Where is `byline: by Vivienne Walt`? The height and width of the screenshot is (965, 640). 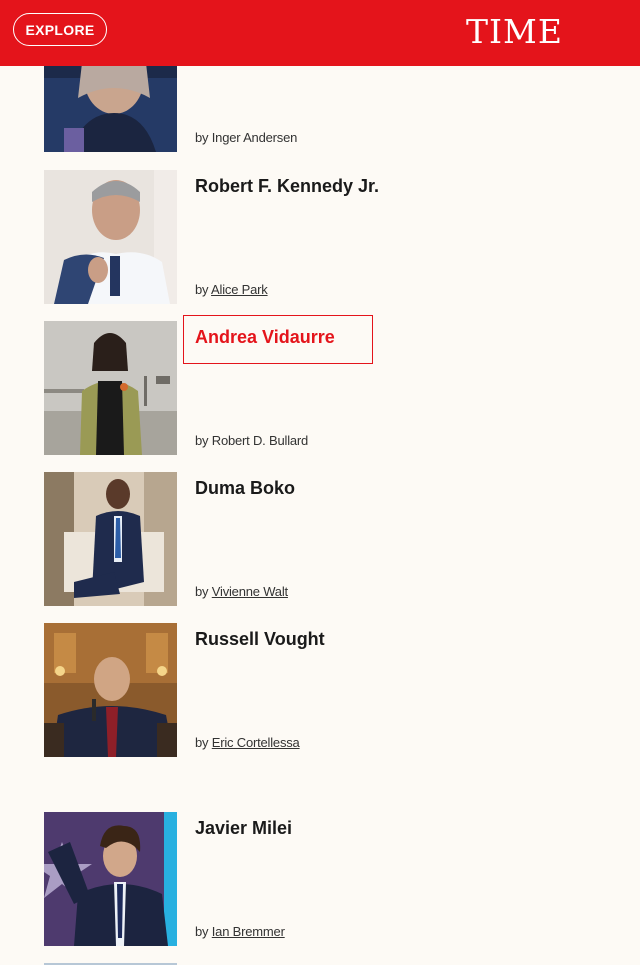 byline: by Vivienne Walt is located at coordinates (241, 591).